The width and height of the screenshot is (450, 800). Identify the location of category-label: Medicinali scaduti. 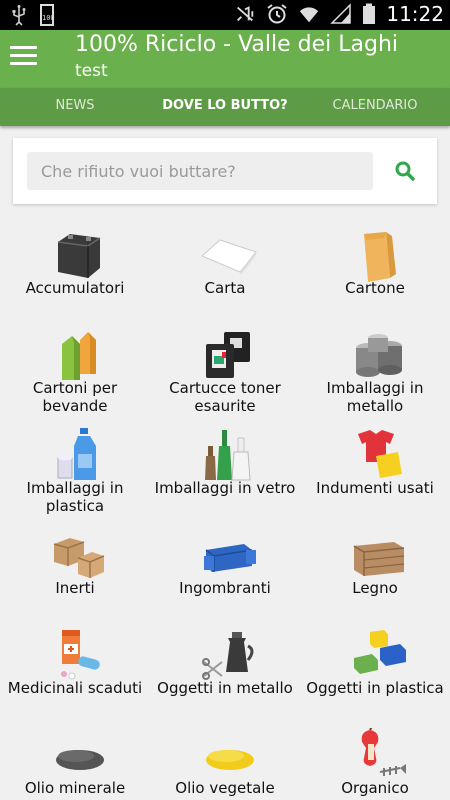
(75, 688).